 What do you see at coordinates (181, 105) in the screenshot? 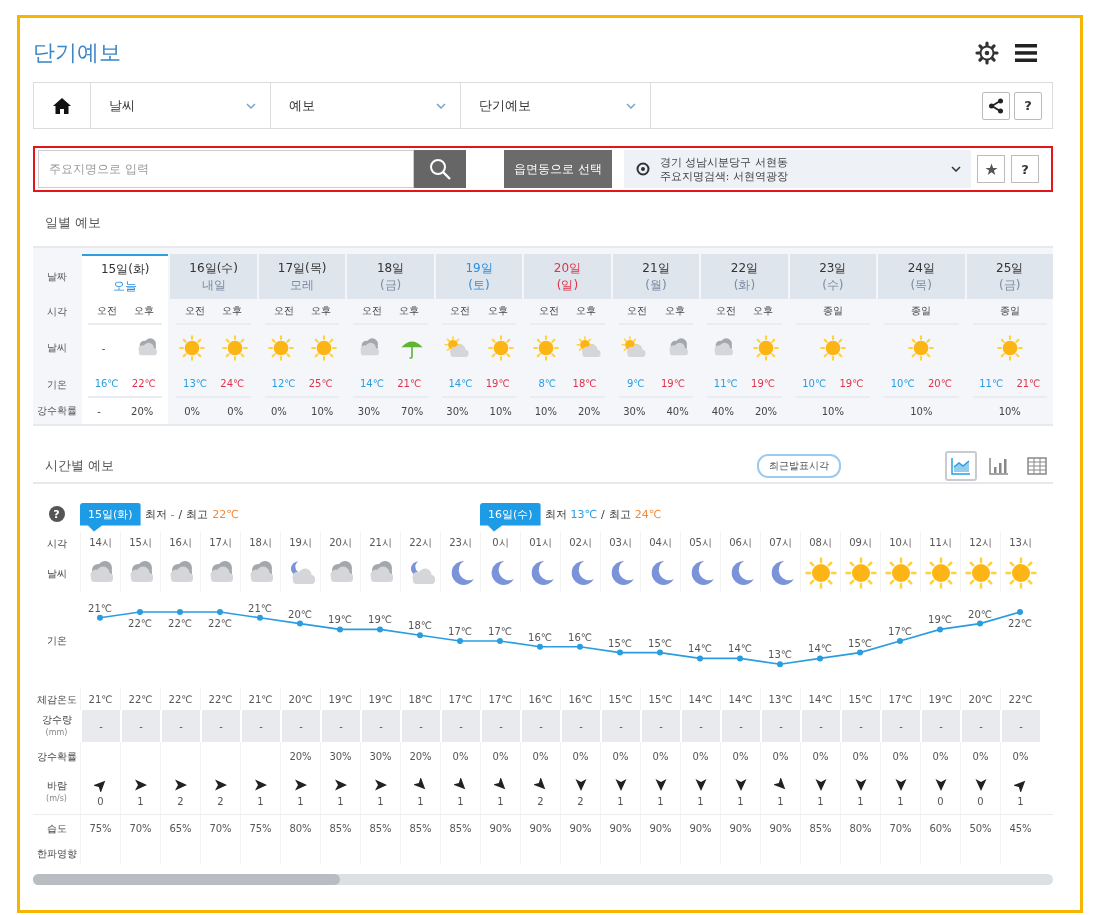
I see `nav-dropdown: 날씨` at bounding box center [181, 105].